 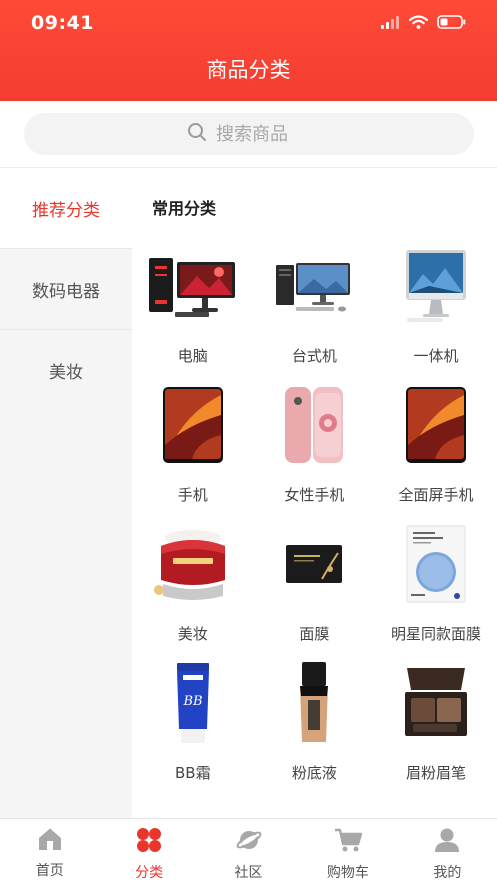 What do you see at coordinates (66, 208) in the screenshot?
I see `sidebar-item-recommended: 推荐分类` at bounding box center [66, 208].